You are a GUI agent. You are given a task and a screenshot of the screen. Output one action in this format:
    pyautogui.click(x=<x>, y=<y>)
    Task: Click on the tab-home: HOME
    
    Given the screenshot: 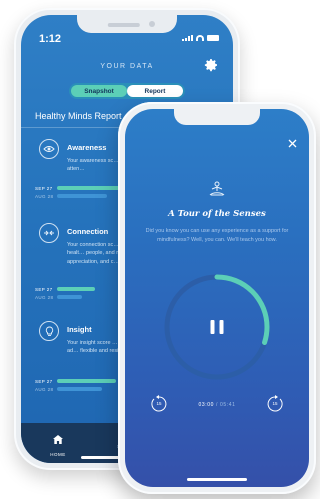 What is the action you would take?
    pyautogui.click(x=58, y=444)
    